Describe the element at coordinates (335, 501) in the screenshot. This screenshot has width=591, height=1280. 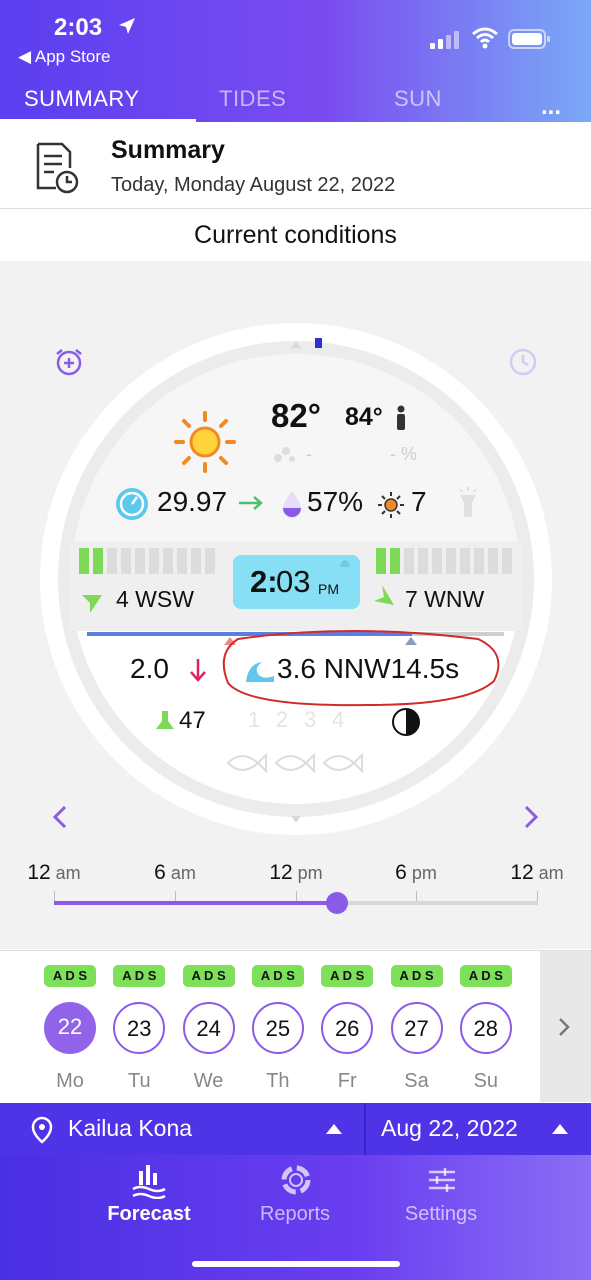
I see `humidity-value: 57%` at that location.